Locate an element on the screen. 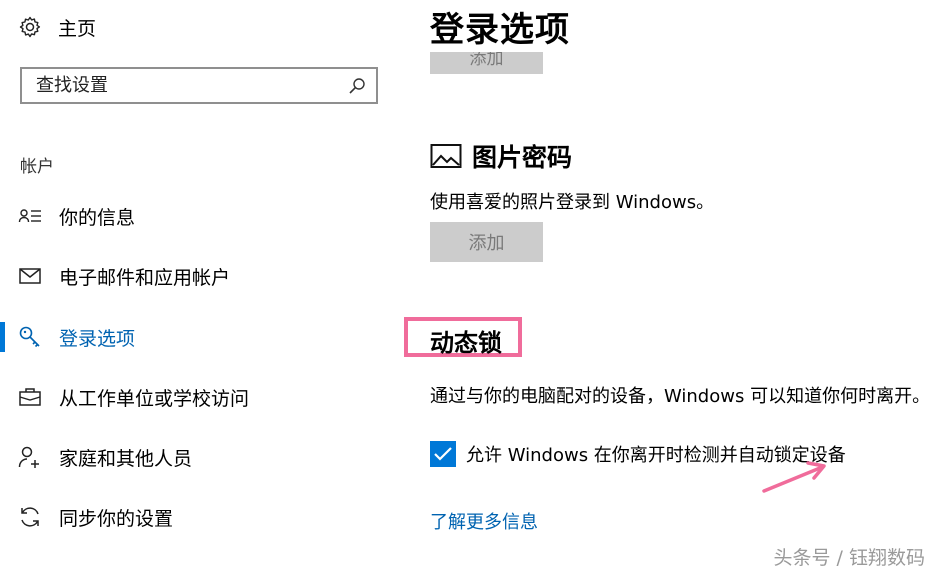 This screenshot has width=939, height=576. section-title: 帐户 is located at coordinates (37, 167).